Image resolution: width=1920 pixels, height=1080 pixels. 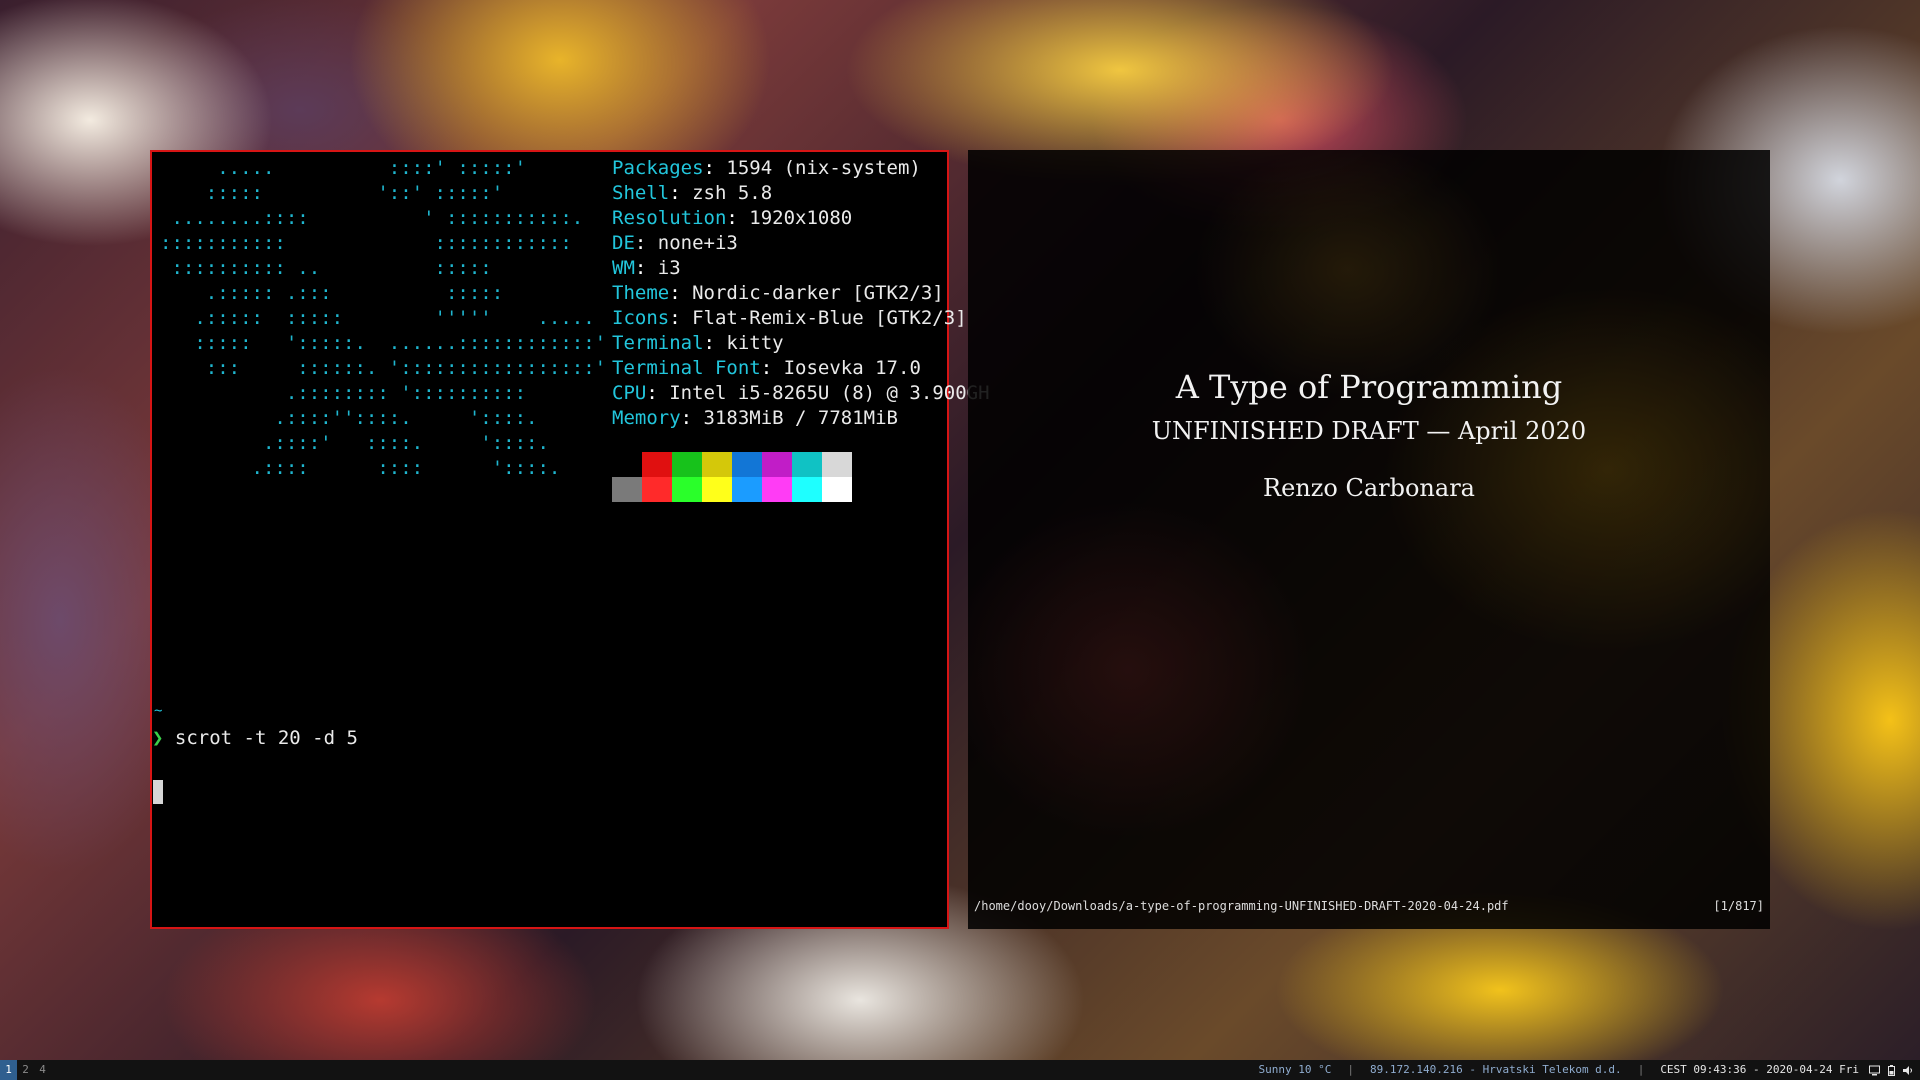 I want to click on system-tray, so click(x=1891, y=1070).